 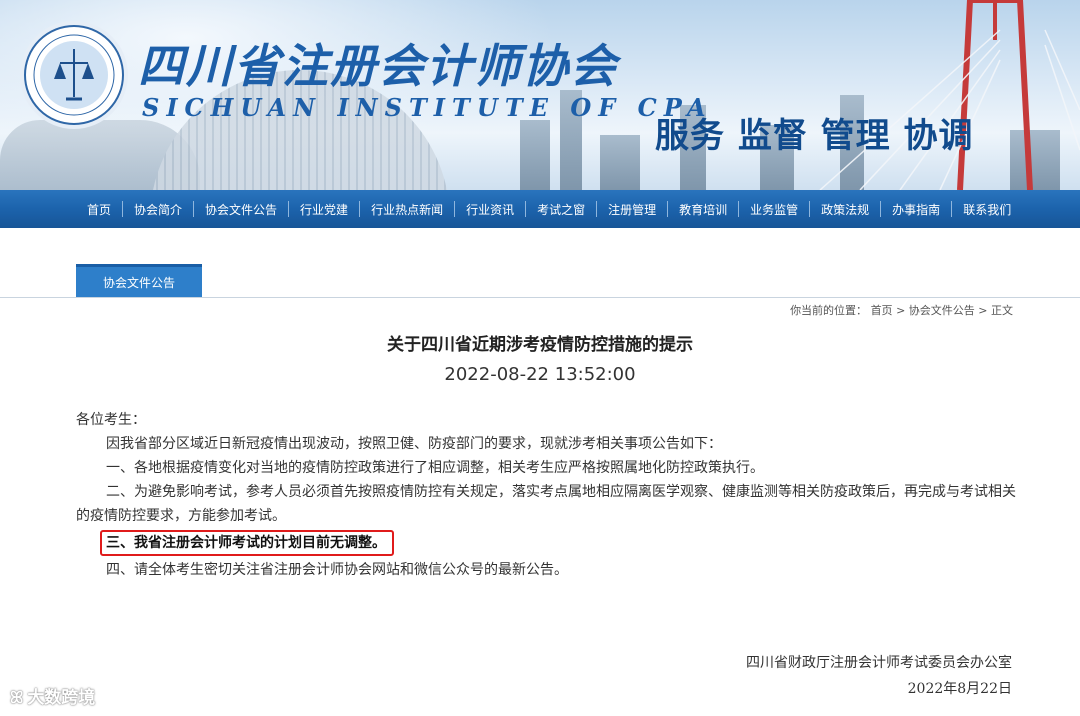 I want to click on watermark: ꕤ 大数跨境, so click(x=52, y=695).